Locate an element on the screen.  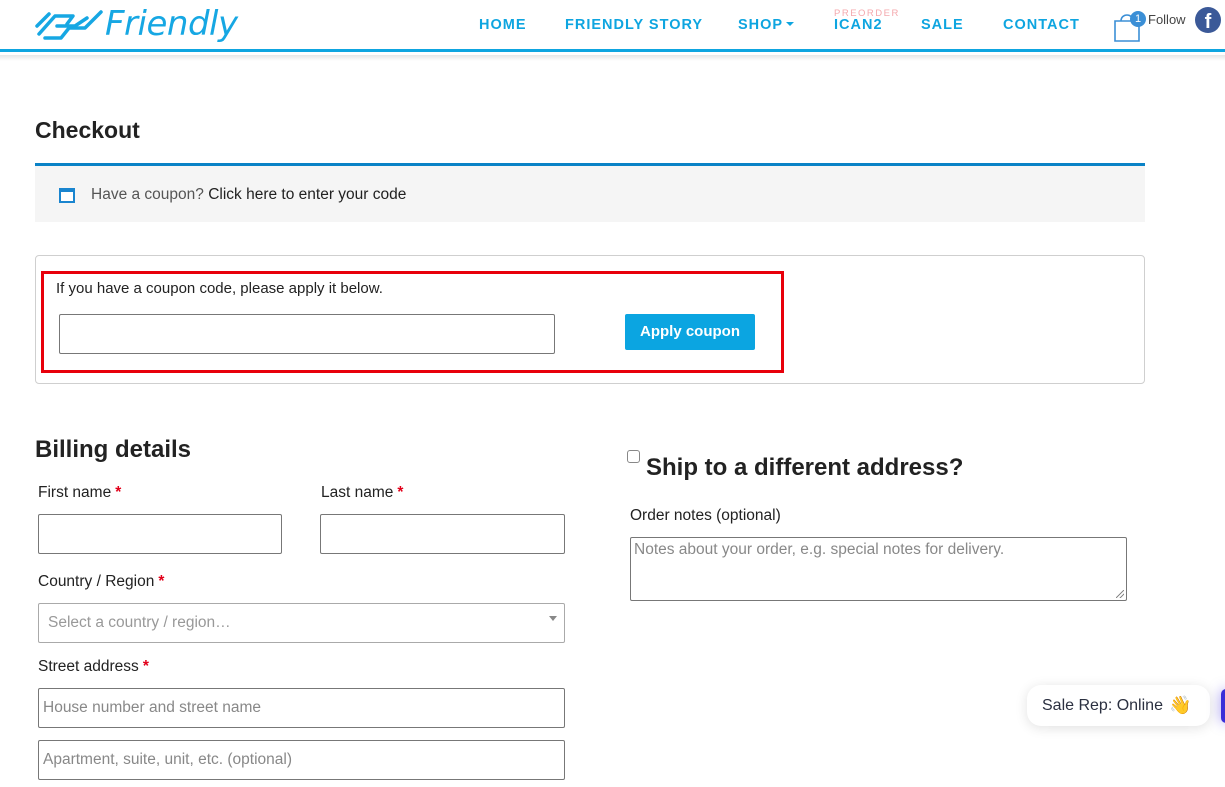
logo-icon is located at coordinates (69, 25).